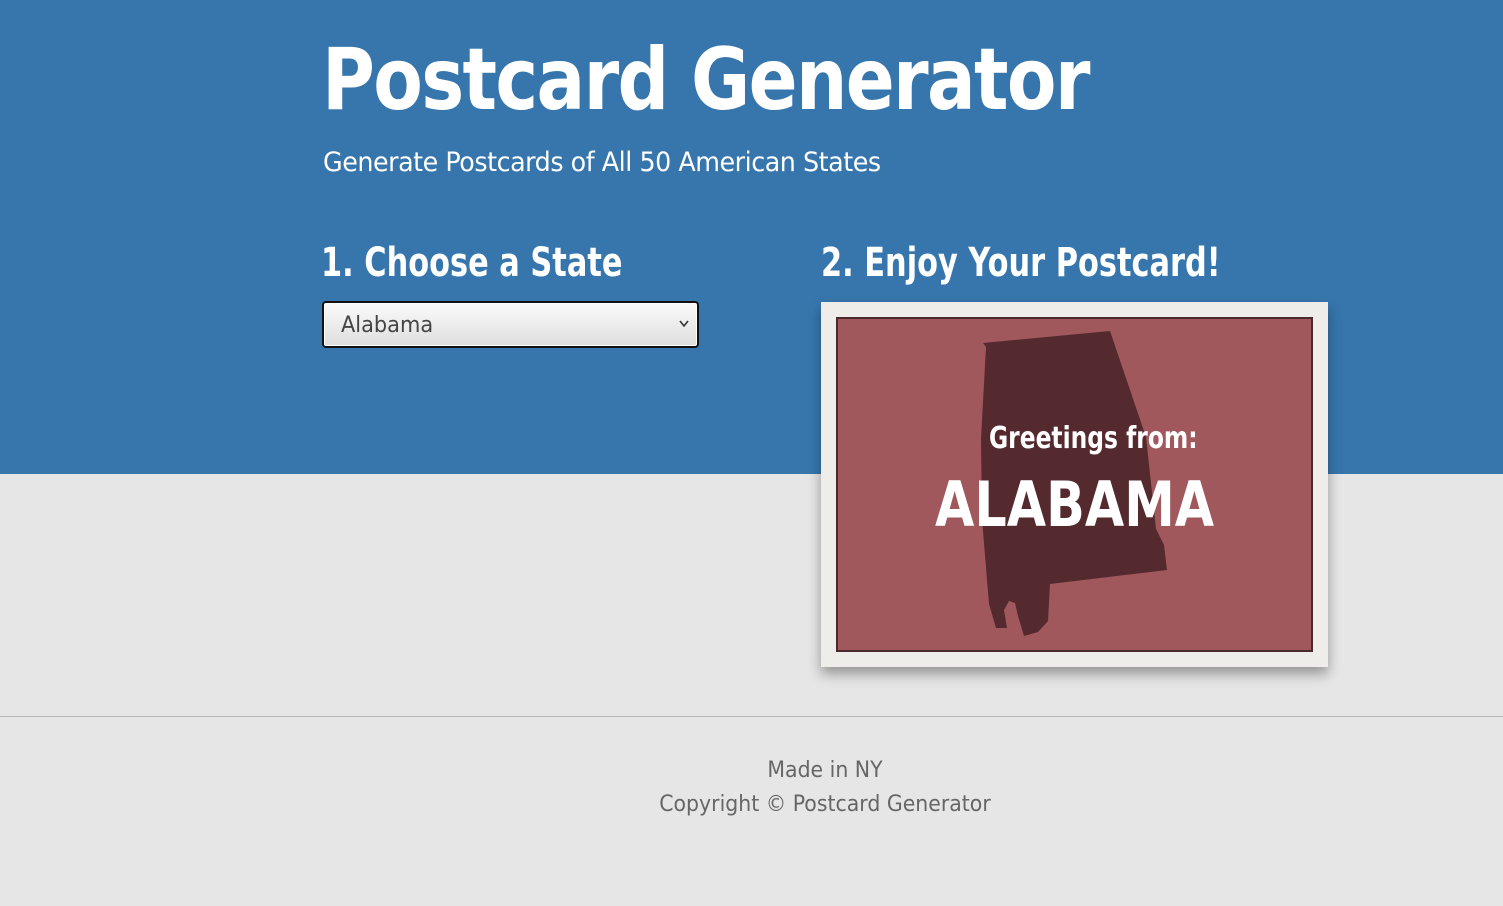  I want to click on enjoy-postcard-heading: 2. Enjoy Your Postcard!, so click(1021, 263).